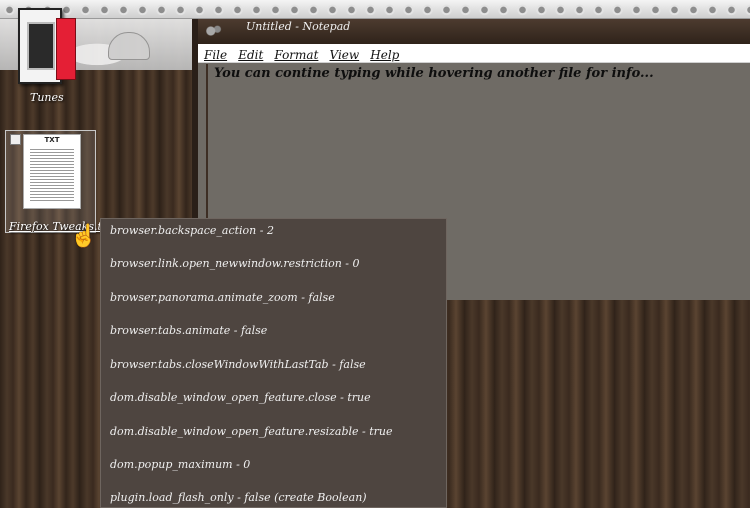  Describe the element at coordinates (66, 49) in the screenshot. I see `tunes-red-cover` at that location.